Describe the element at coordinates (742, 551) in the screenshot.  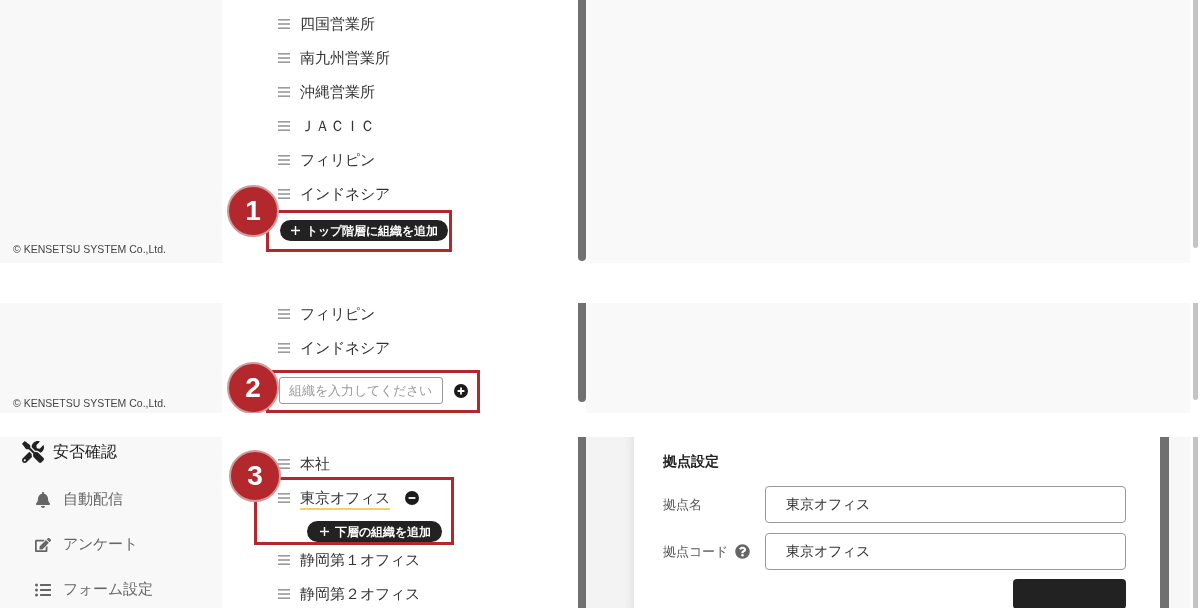
I see `help-icon` at that location.